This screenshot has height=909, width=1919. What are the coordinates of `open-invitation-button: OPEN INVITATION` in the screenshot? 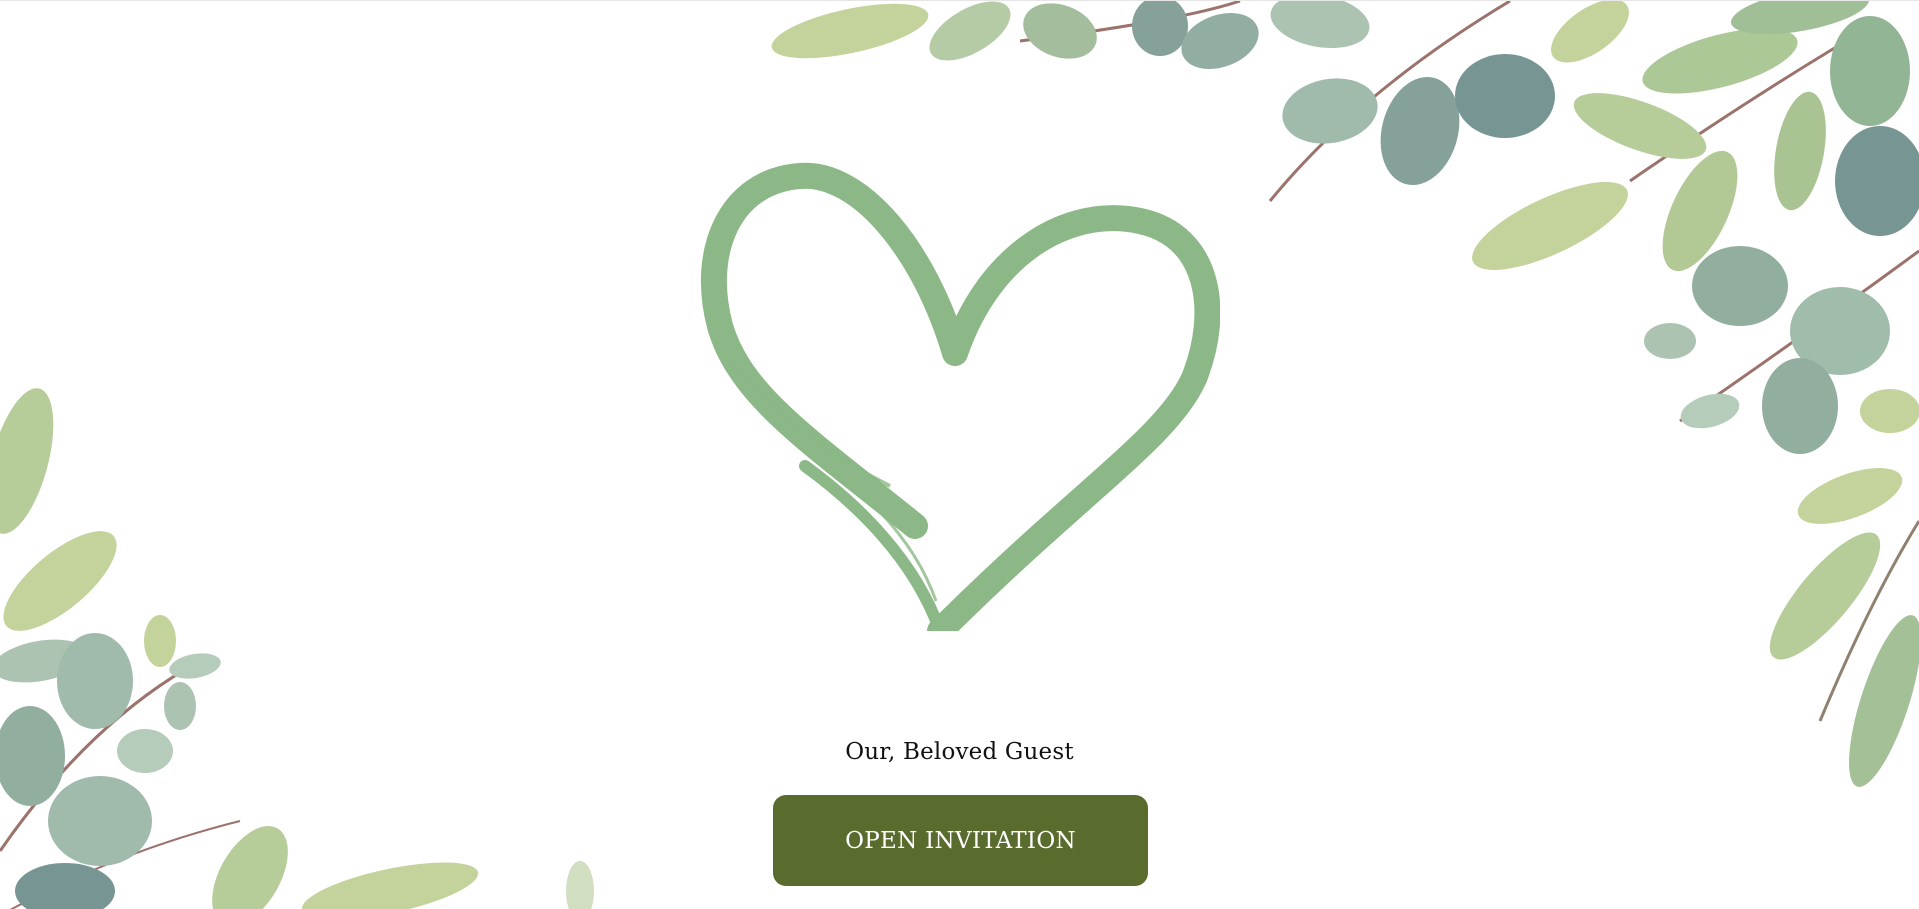 It's located at (960, 840).